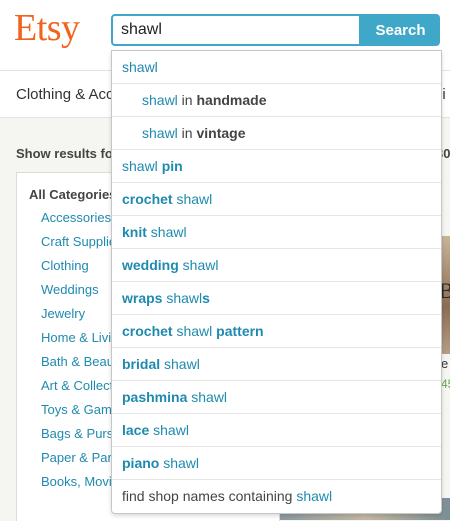  I want to click on search-suggestion: shawl, so click(276, 67).